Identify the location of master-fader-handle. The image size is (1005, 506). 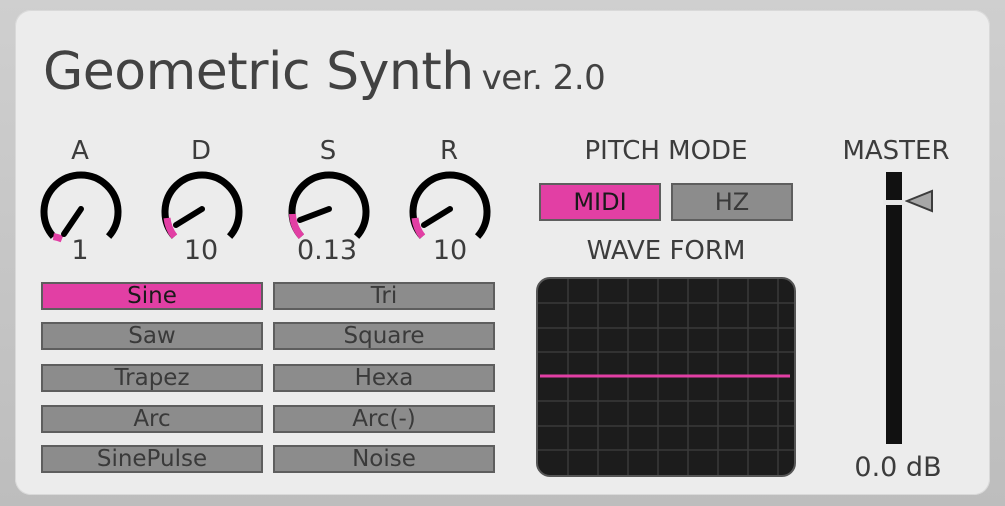
(894, 202).